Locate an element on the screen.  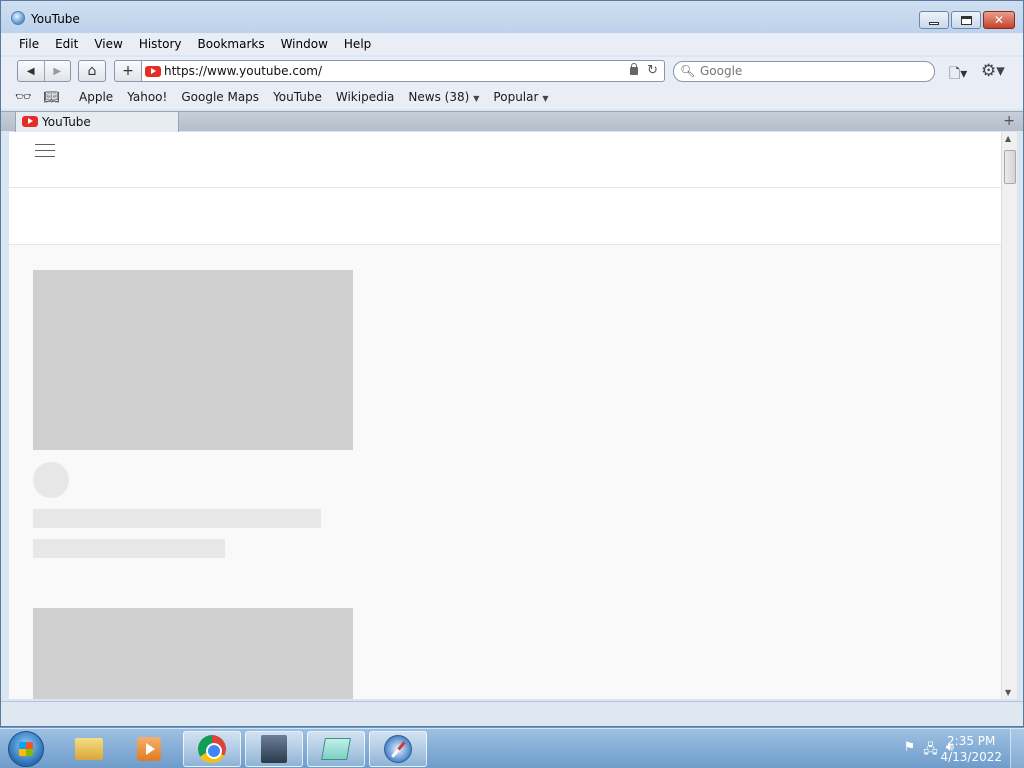
avatar-placeholder is located at coordinates (51, 480).